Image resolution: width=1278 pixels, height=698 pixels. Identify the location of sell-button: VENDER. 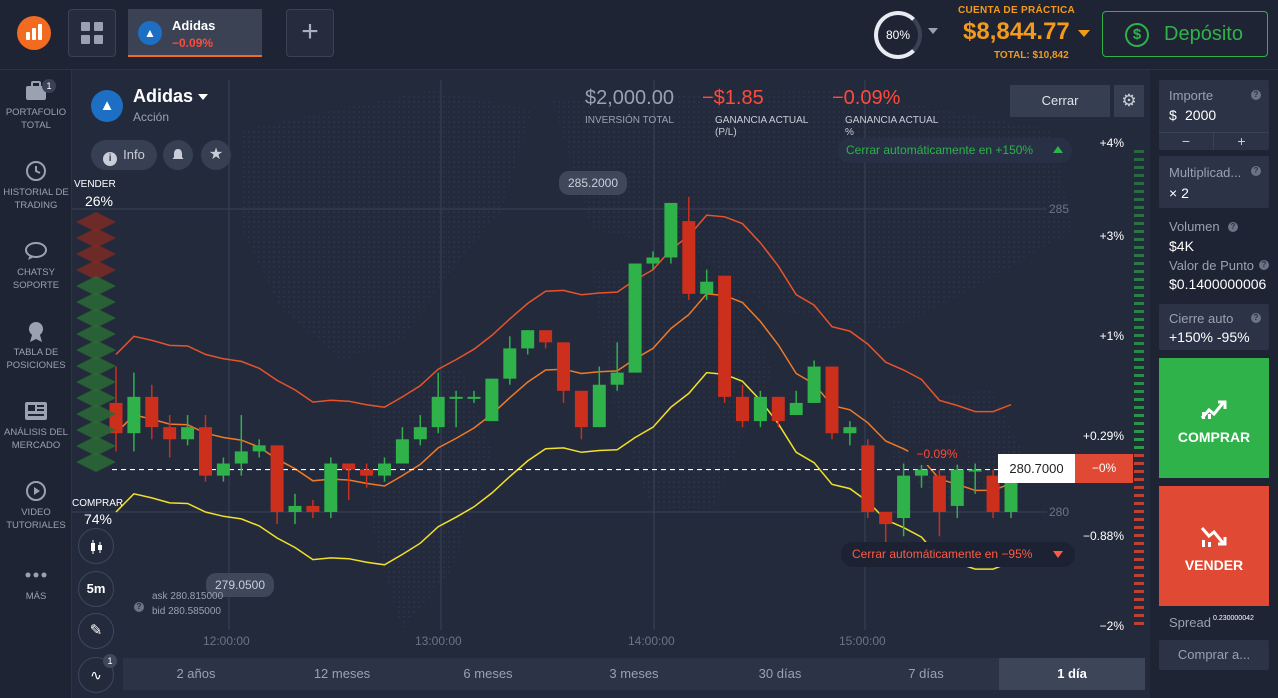
(1214, 546).